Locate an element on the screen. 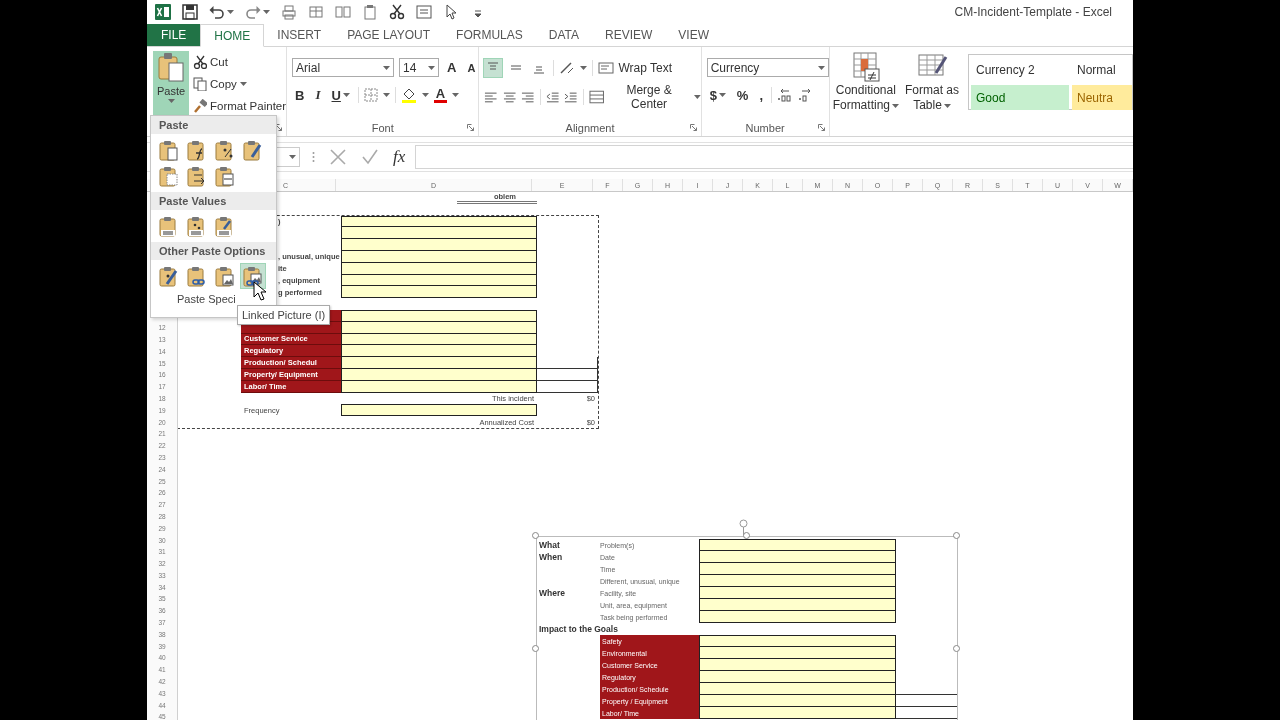 The height and width of the screenshot is (720, 1280). bold-button: B is located at coordinates (300, 95).